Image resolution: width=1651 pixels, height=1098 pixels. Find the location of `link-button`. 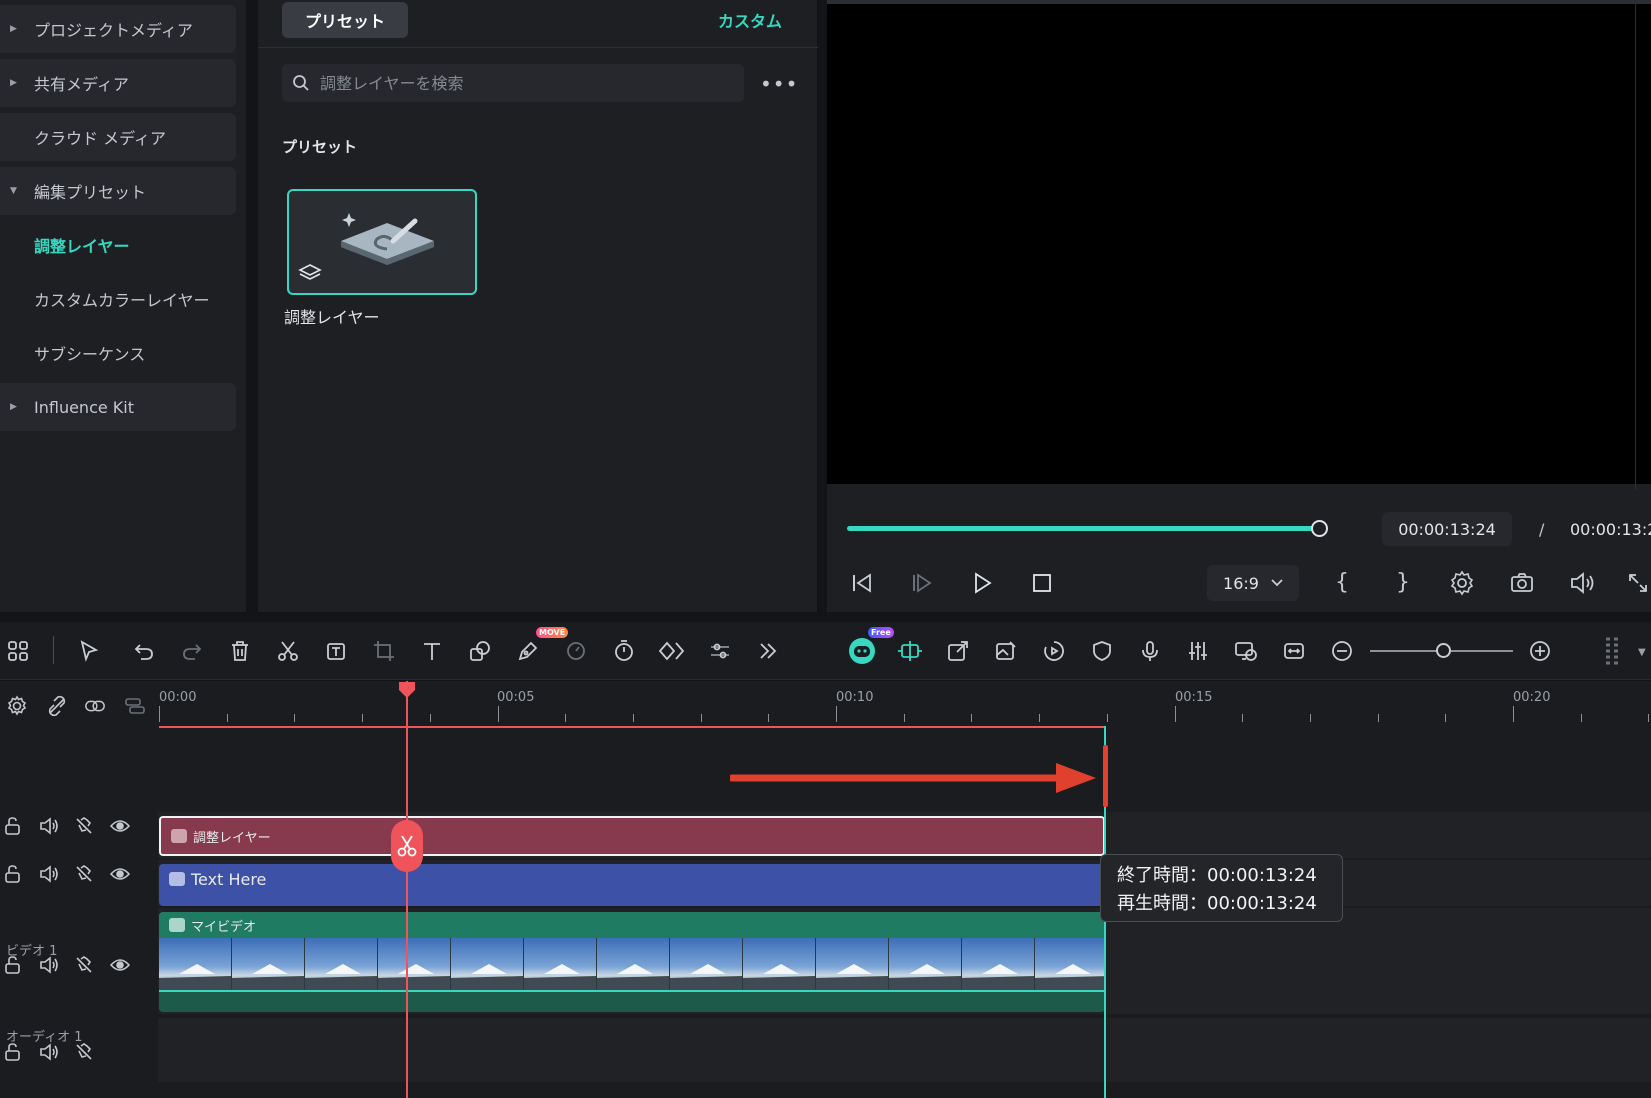

link-button is located at coordinates (95, 706).